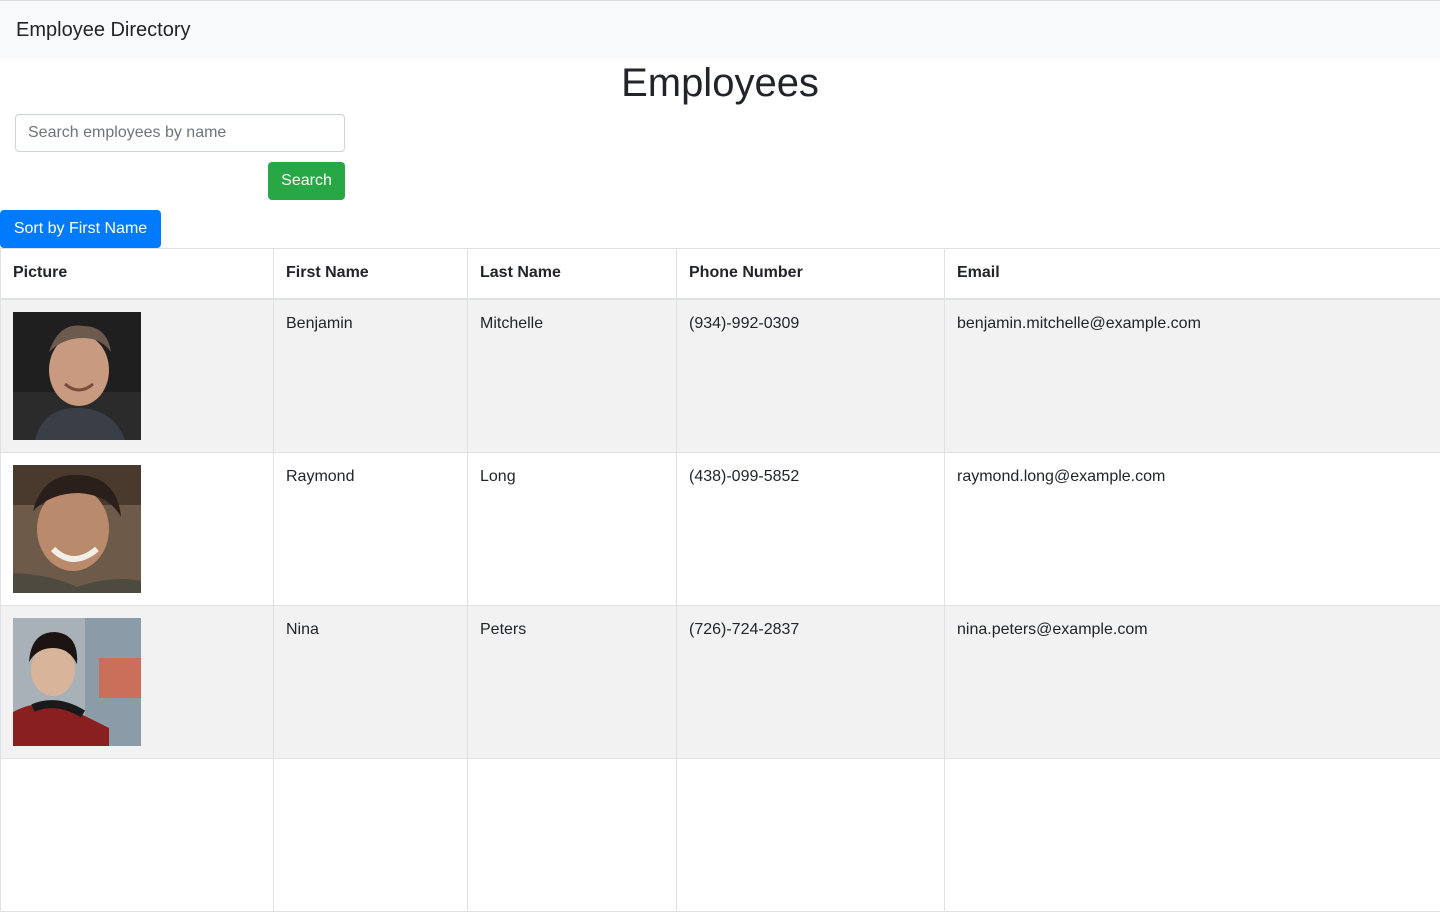  What do you see at coordinates (811, 681) in the screenshot?
I see `phone-cell: (726)-724-2837` at bounding box center [811, 681].